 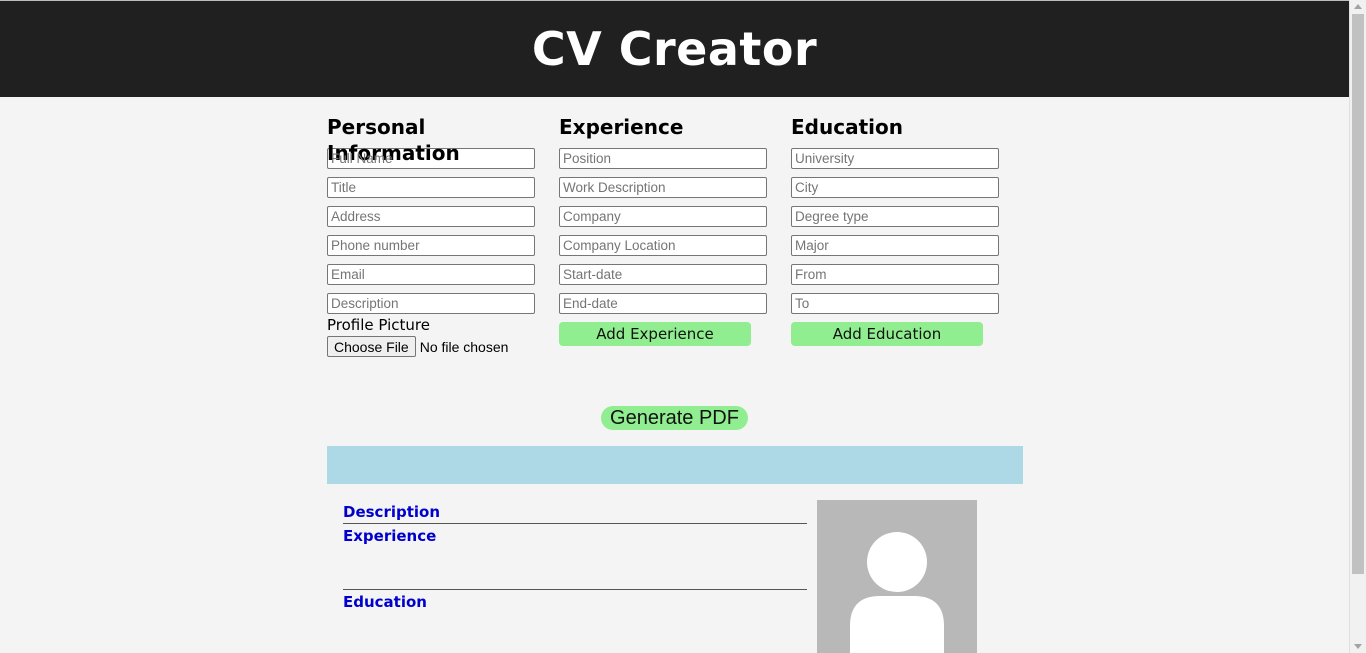 What do you see at coordinates (392, 512) in the screenshot?
I see `preview-description-title: Description` at bounding box center [392, 512].